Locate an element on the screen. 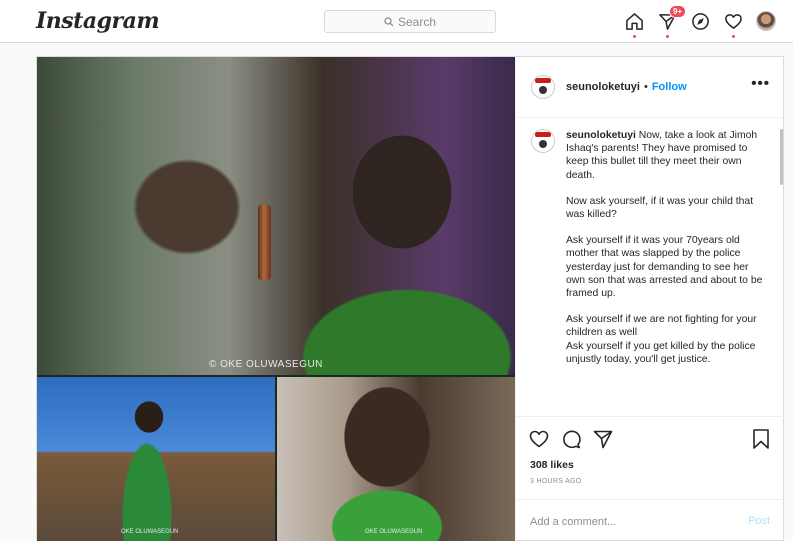  like-heart-icon is located at coordinates (539, 439).